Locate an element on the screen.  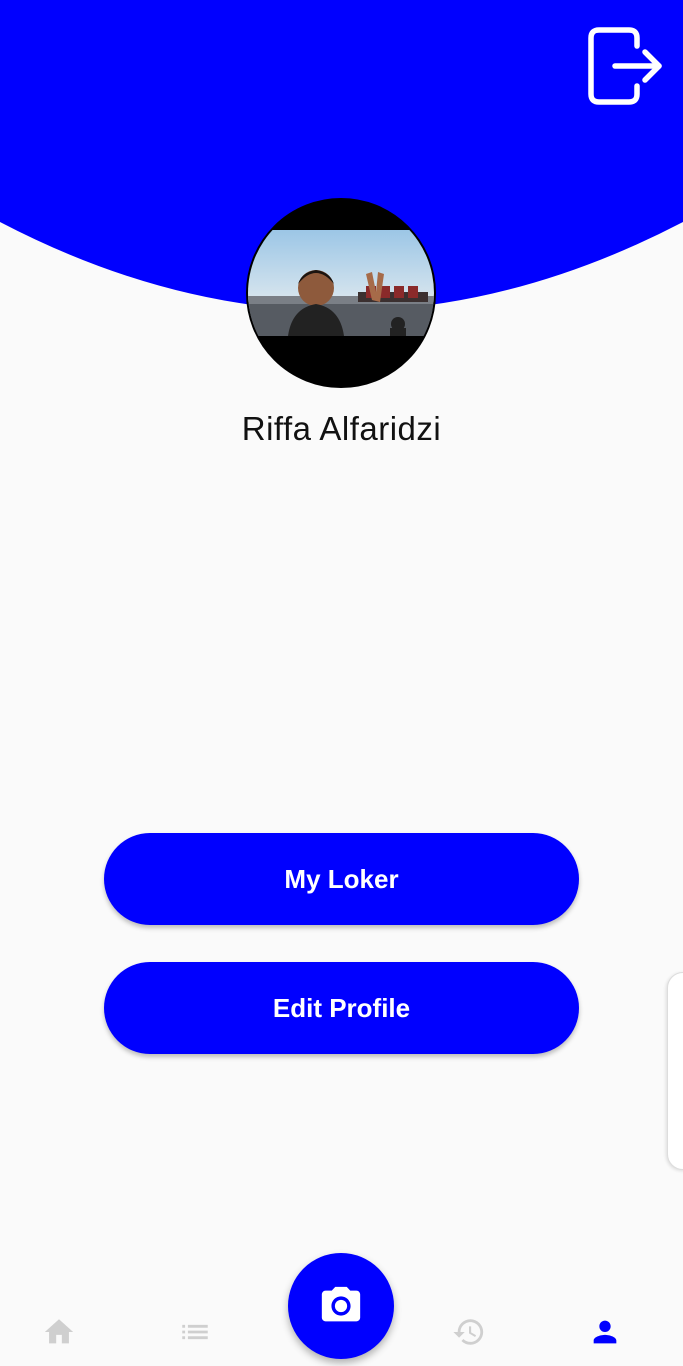
my-loker-button: My Loker is located at coordinates (341, 879).